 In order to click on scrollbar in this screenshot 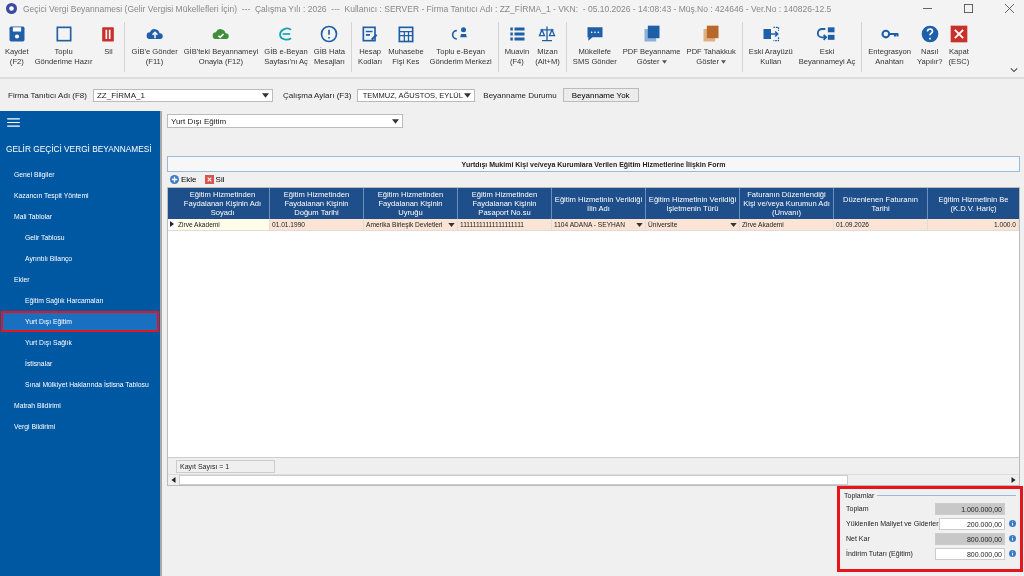, I will do `click(513, 480)`.